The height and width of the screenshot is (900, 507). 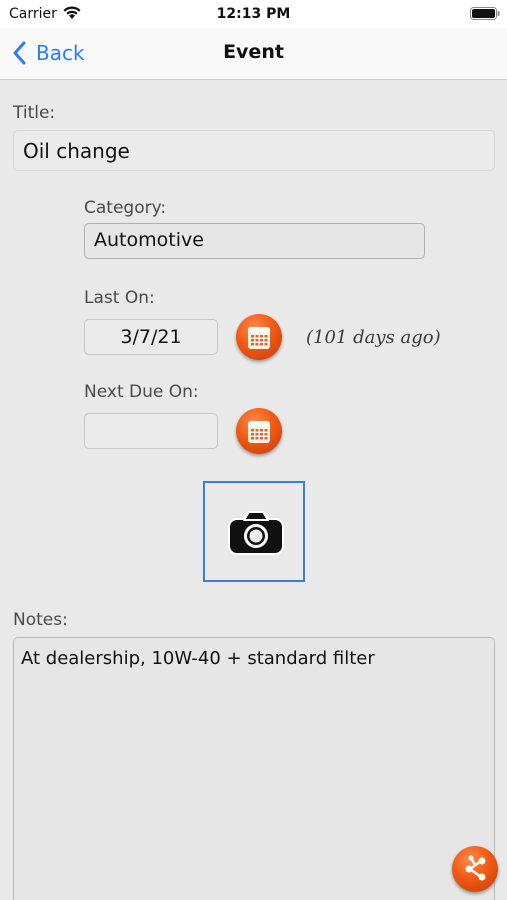 What do you see at coordinates (254, 150) in the screenshot?
I see `title-field: Oil change` at bounding box center [254, 150].